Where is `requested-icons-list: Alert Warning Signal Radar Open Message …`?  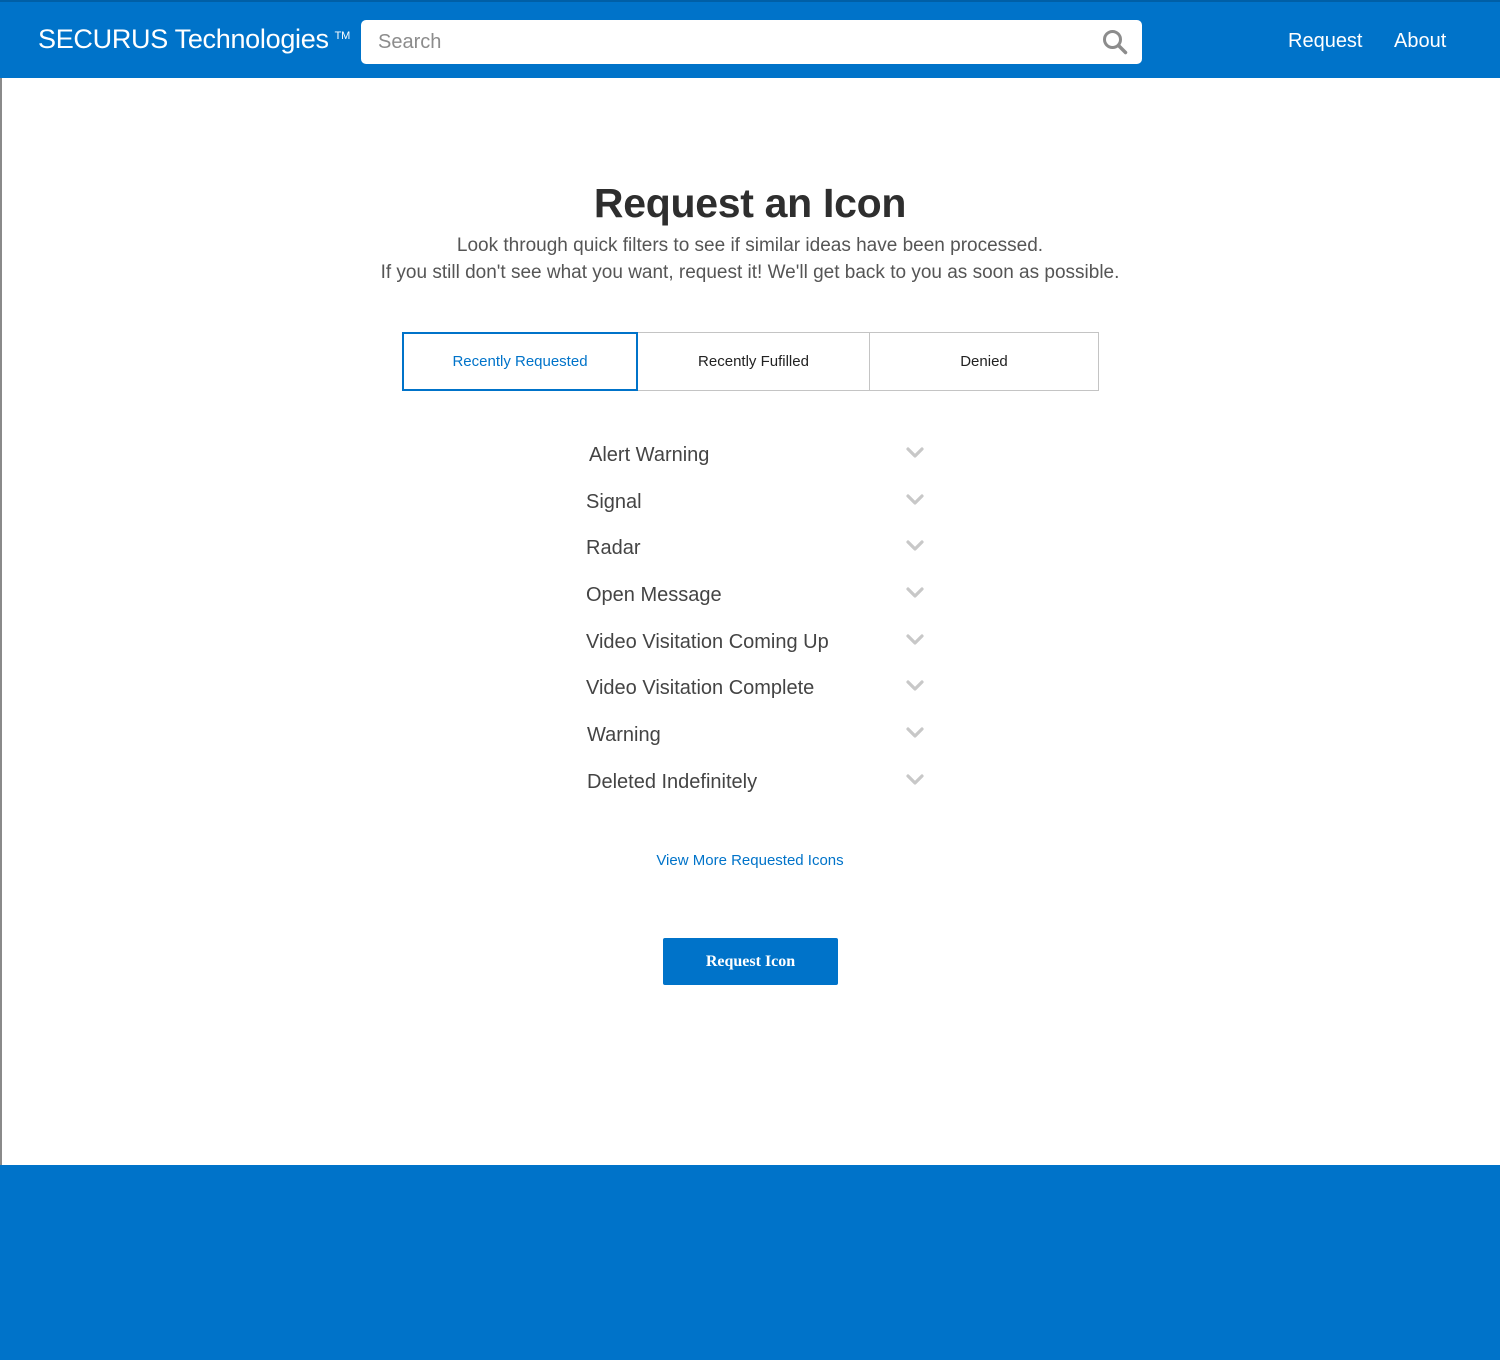 requested-icons-list: Alert Warning Signal Radar Open Message … is located at coordinates (756, 619).